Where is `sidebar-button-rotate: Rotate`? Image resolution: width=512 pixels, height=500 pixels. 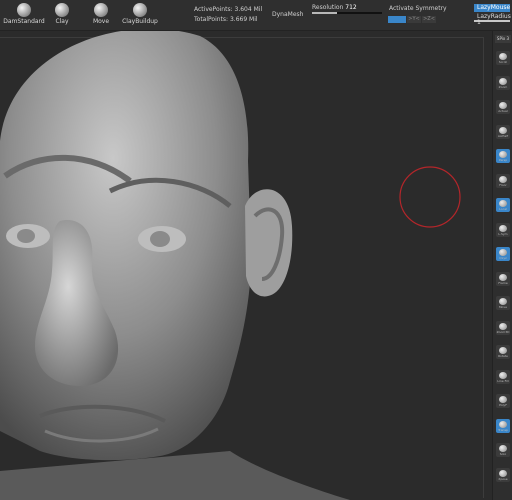 sidebar-button-rotate: Rotate is located at coordinates (503, 352).